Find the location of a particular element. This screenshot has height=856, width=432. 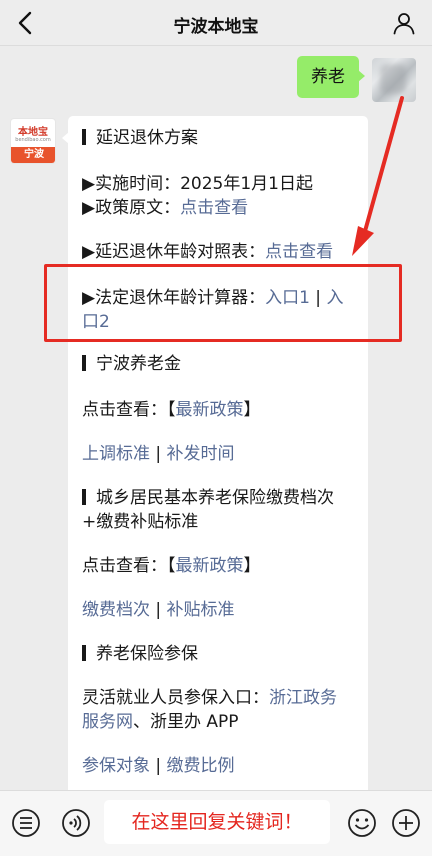

pension-raise-standard-link: 上调标准 is located at coordinates (116, 454).